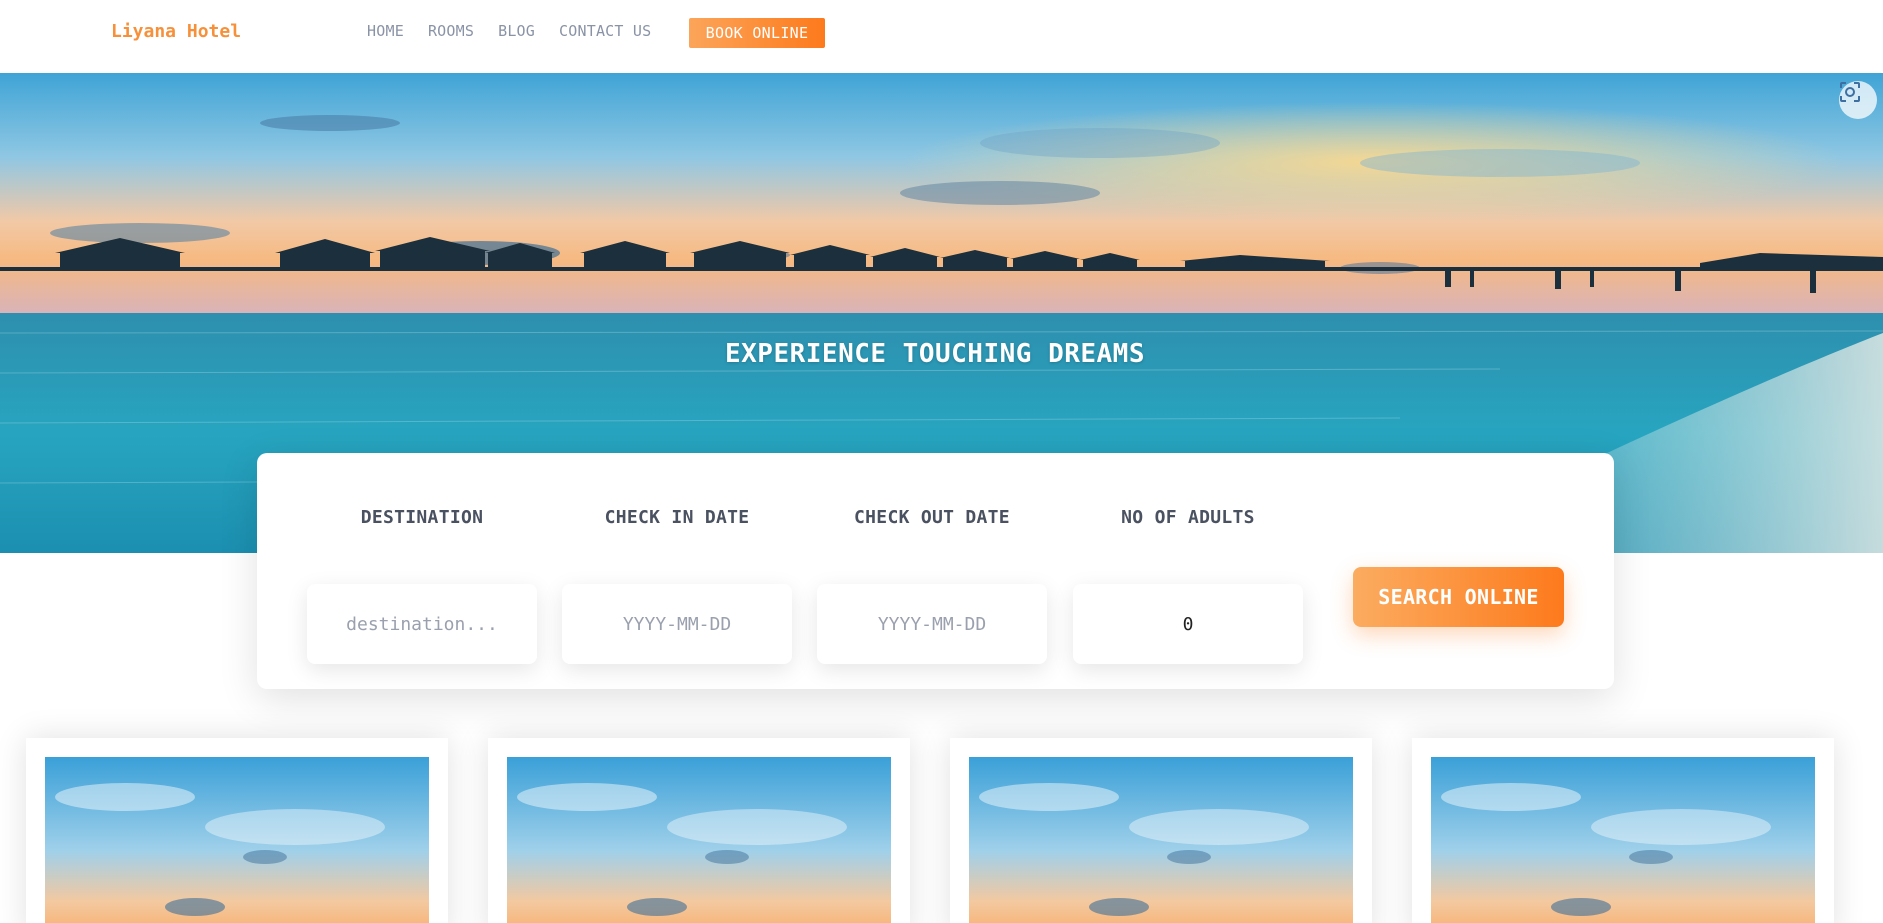 This screenshot has width=1883, height=923. What do you see at coordinates (1850, 92) in the screenshot?
I see `scan-icon-glyph` at bounding box center [1850, 92].